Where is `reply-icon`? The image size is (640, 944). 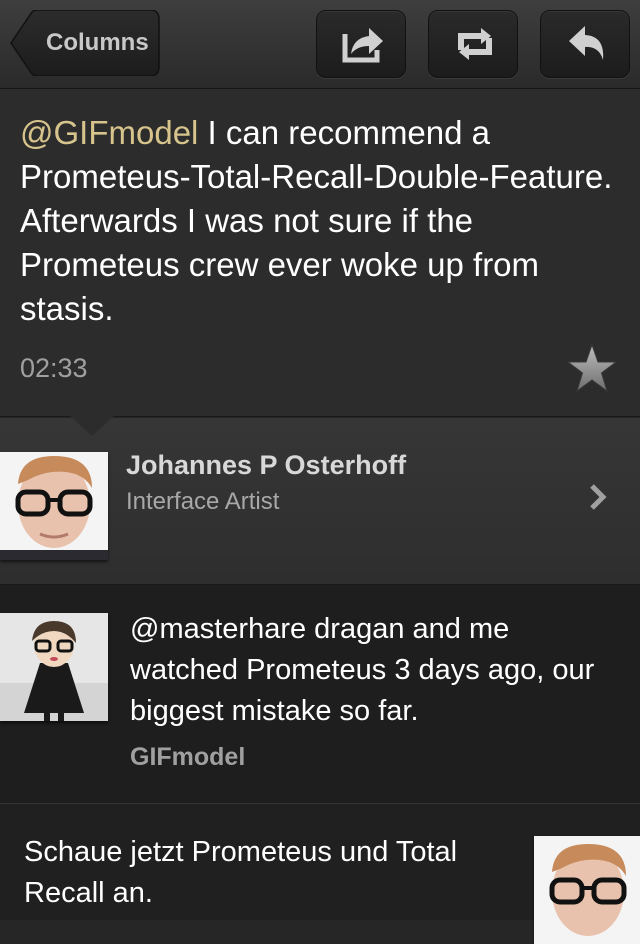
reply-icon is located at coordinates (586, 43).